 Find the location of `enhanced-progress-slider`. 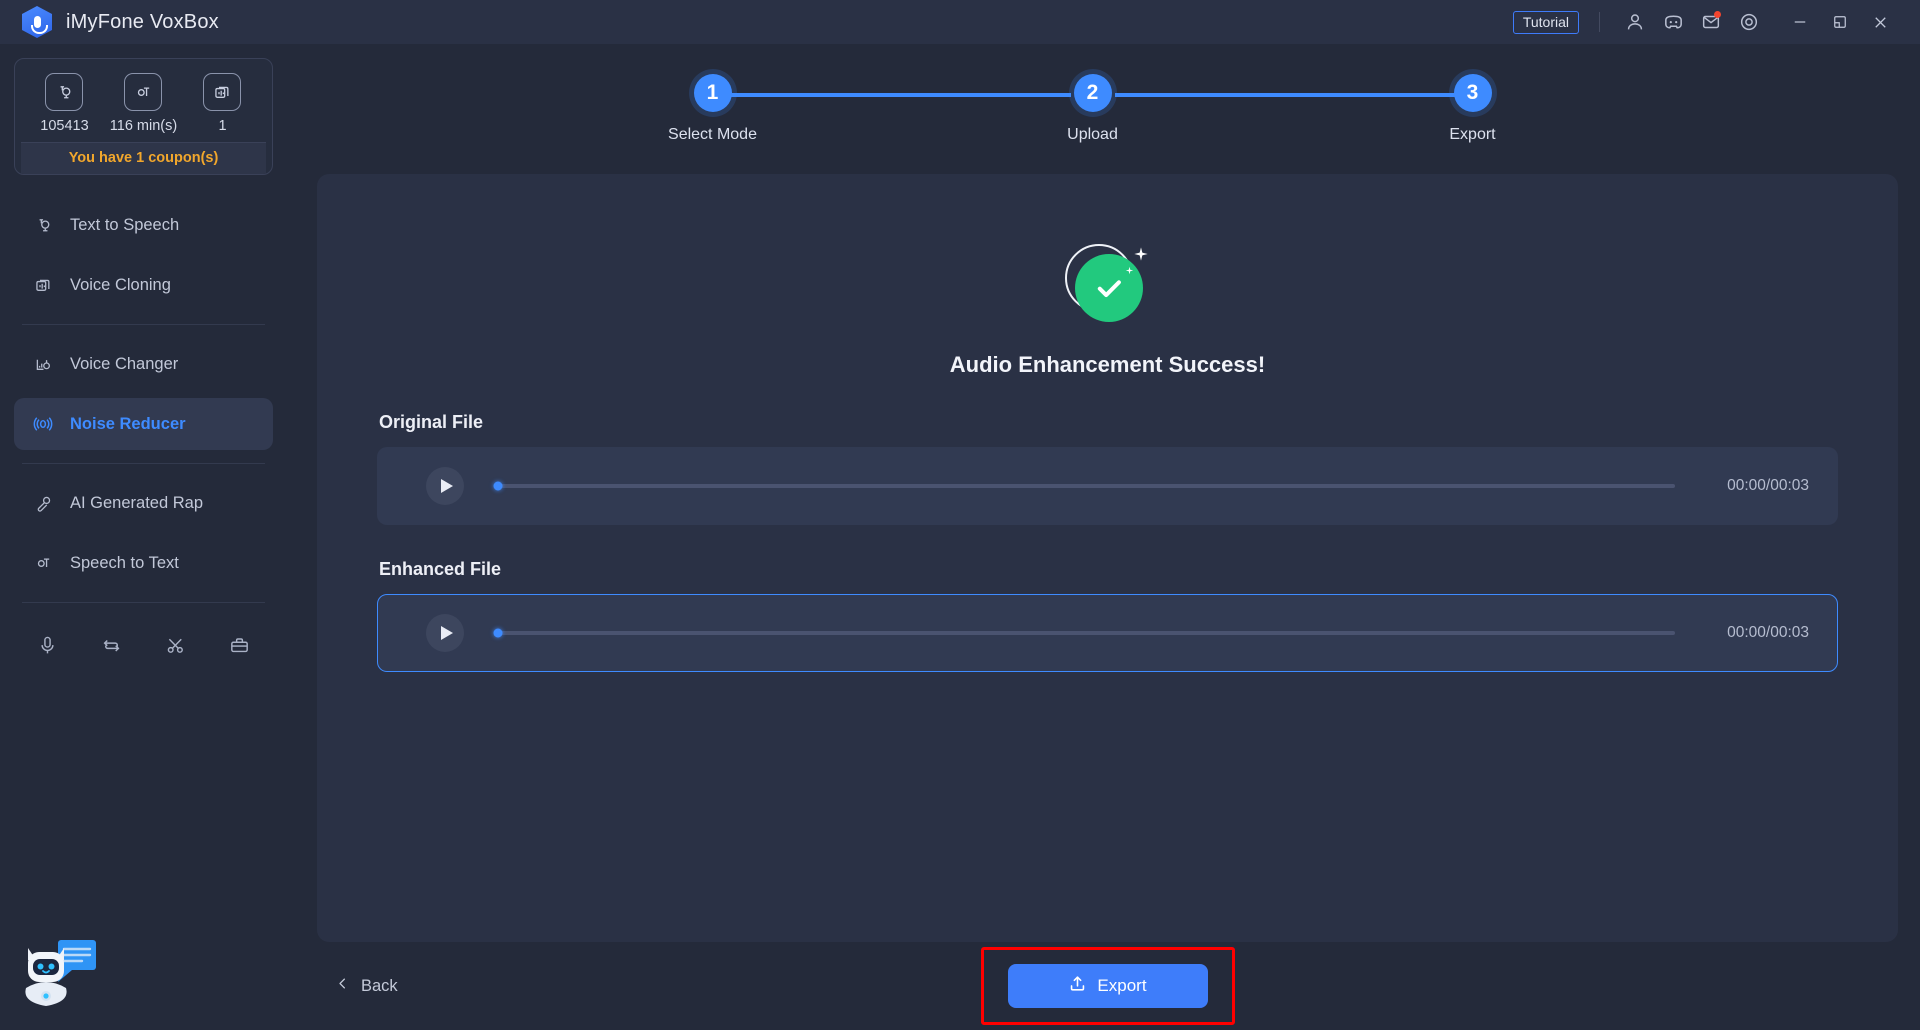

enhanced-progress-slider is located at coordinates (1084, 633).